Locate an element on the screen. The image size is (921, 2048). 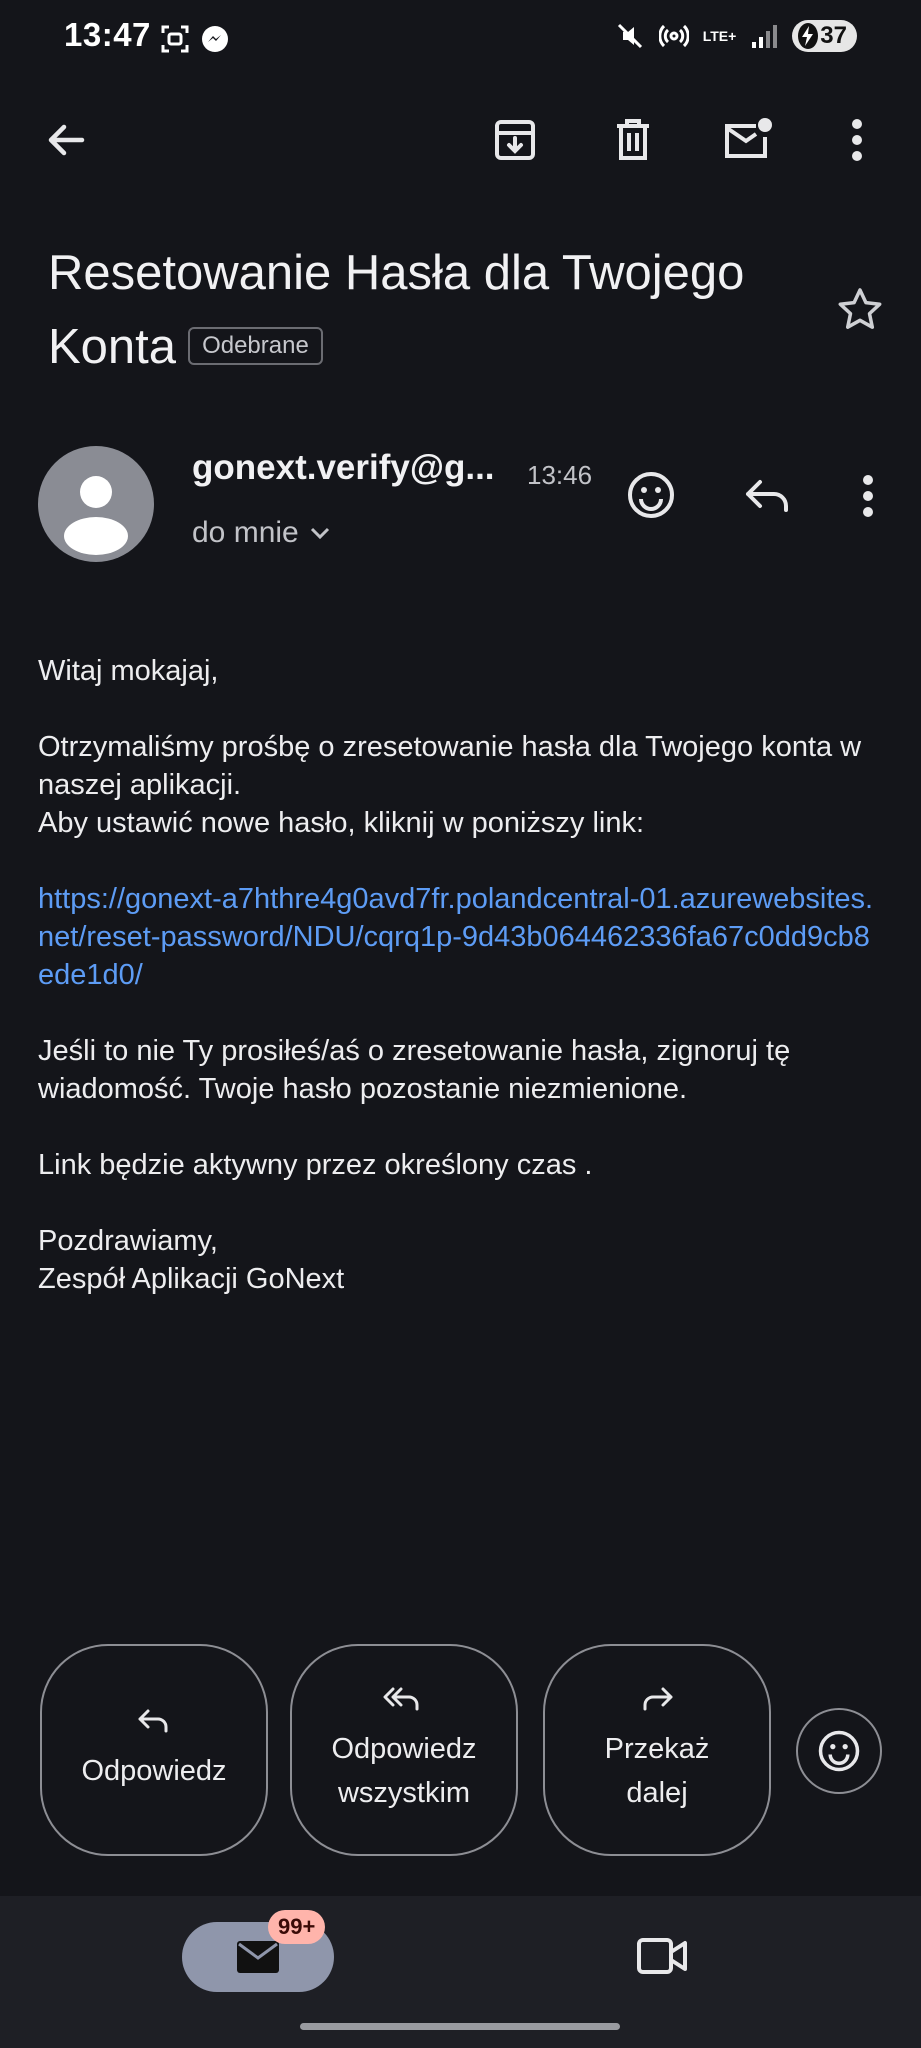
back-arrow-icon is located at coordinates (66, 140).